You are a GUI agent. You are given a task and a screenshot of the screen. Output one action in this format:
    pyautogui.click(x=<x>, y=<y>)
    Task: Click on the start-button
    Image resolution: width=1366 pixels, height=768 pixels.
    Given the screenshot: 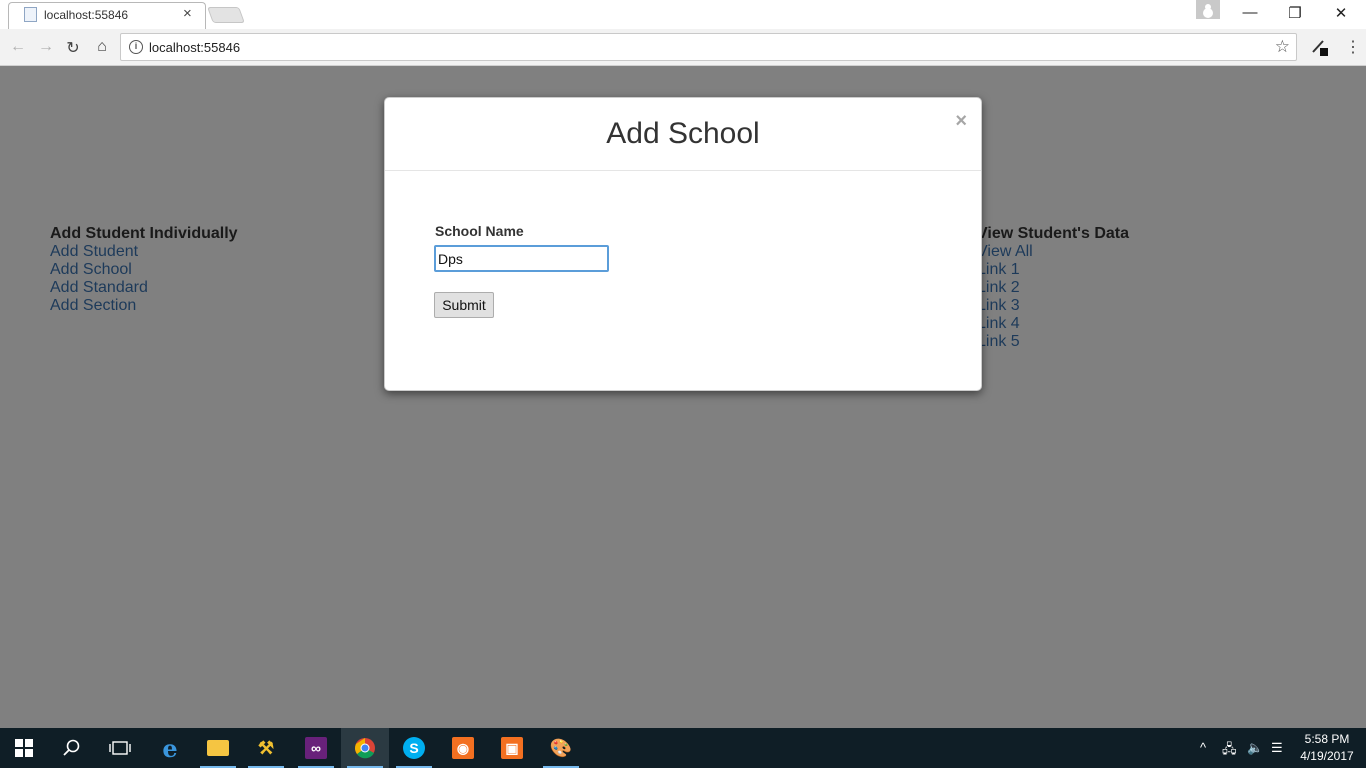 What is the action you would take?
    pyautogui.click(x=24, y=748)
    